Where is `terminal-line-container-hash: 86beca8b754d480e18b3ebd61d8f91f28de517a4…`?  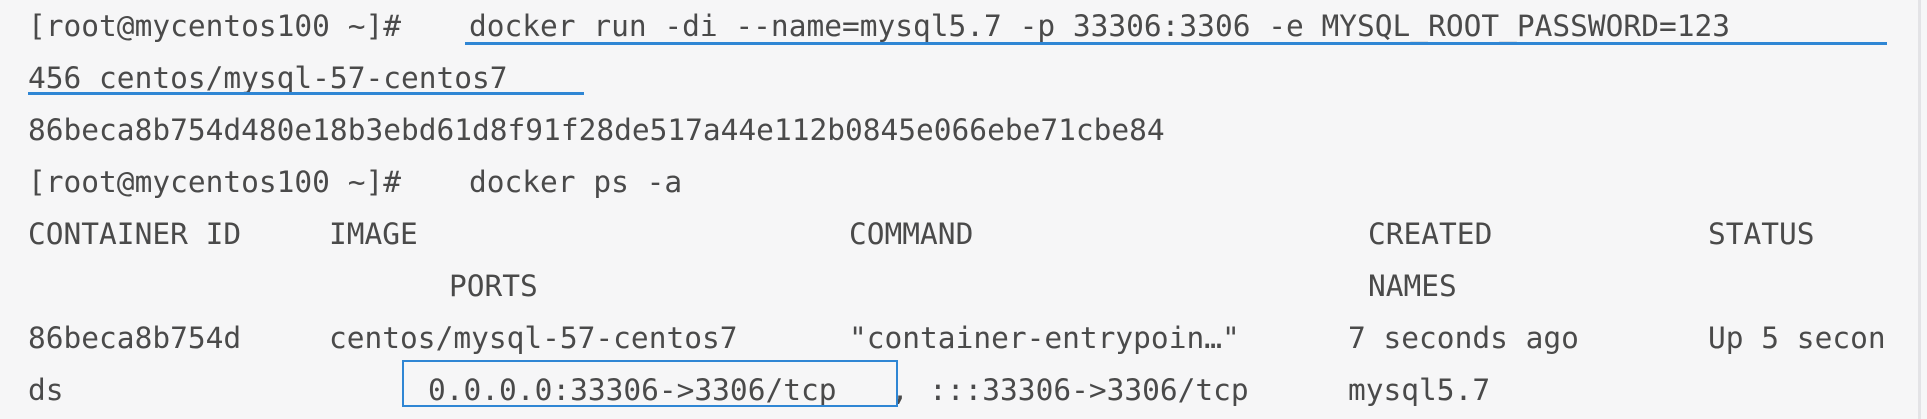
terminal-line-container-hash: 86beca8b754d480e18b3ebd61d8f91f28de517a4… is located at coordinates (582, 130).